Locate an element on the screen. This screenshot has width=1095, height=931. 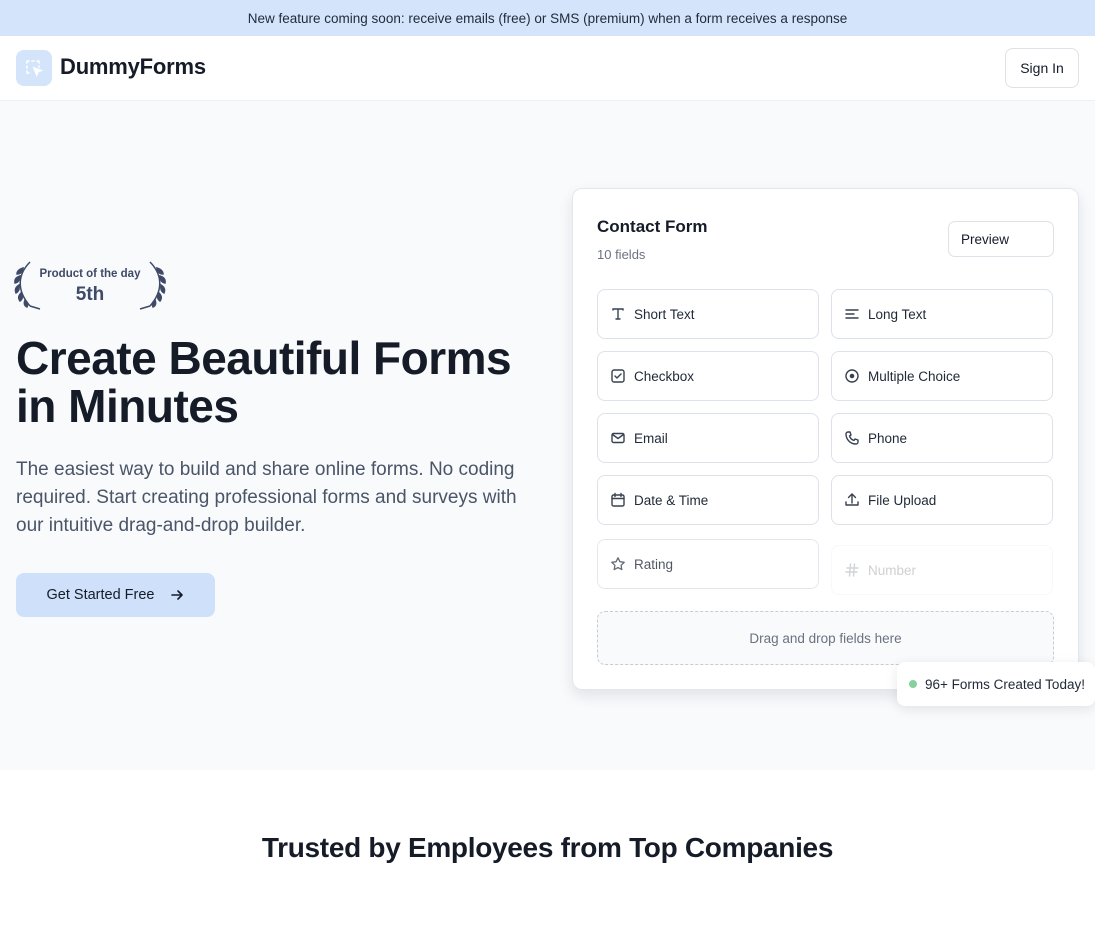
trusted-heading: Trusted by Employees from Top Companies is located at coordinates (547, 847).